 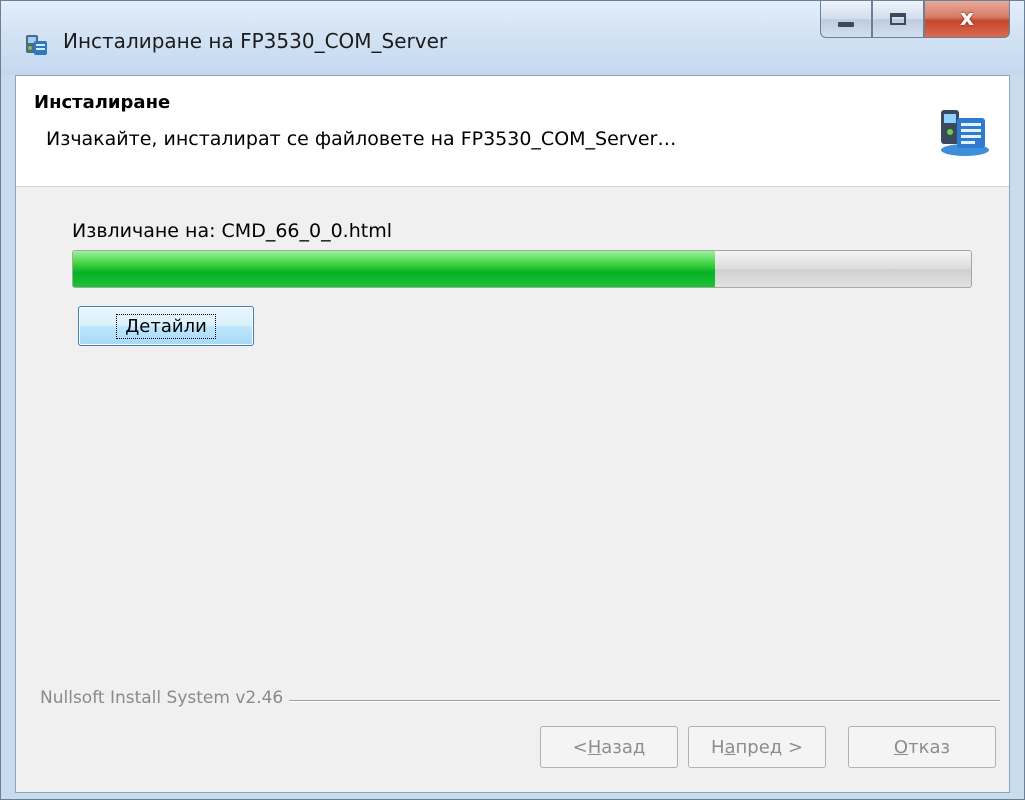 I want to click on page-title: Инсталиране, so click(x=102, y=102).